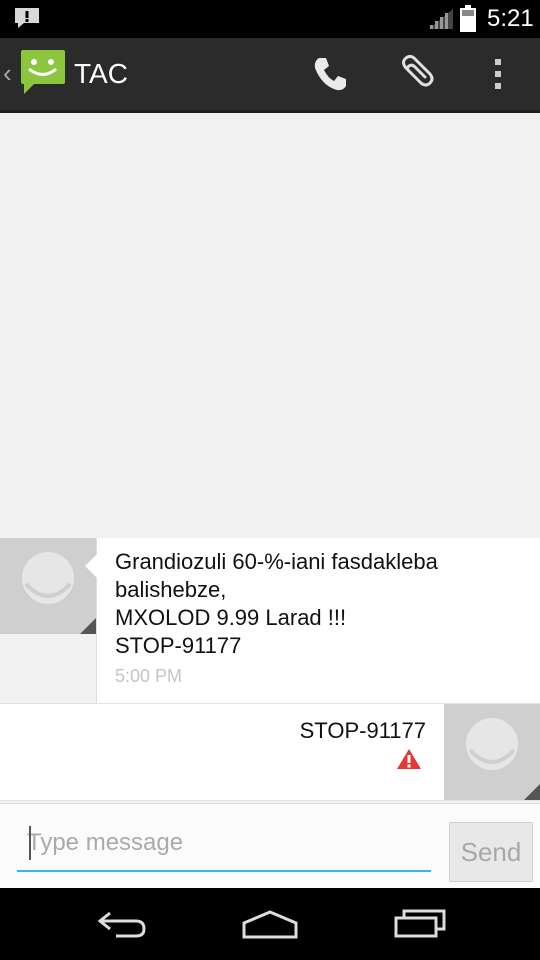 This screenshot has height=960, width=540. What do you see at coordinates (101, 73) in the screenshot?
I see `conversation-title: TAC` at bounding box center [101, 73].